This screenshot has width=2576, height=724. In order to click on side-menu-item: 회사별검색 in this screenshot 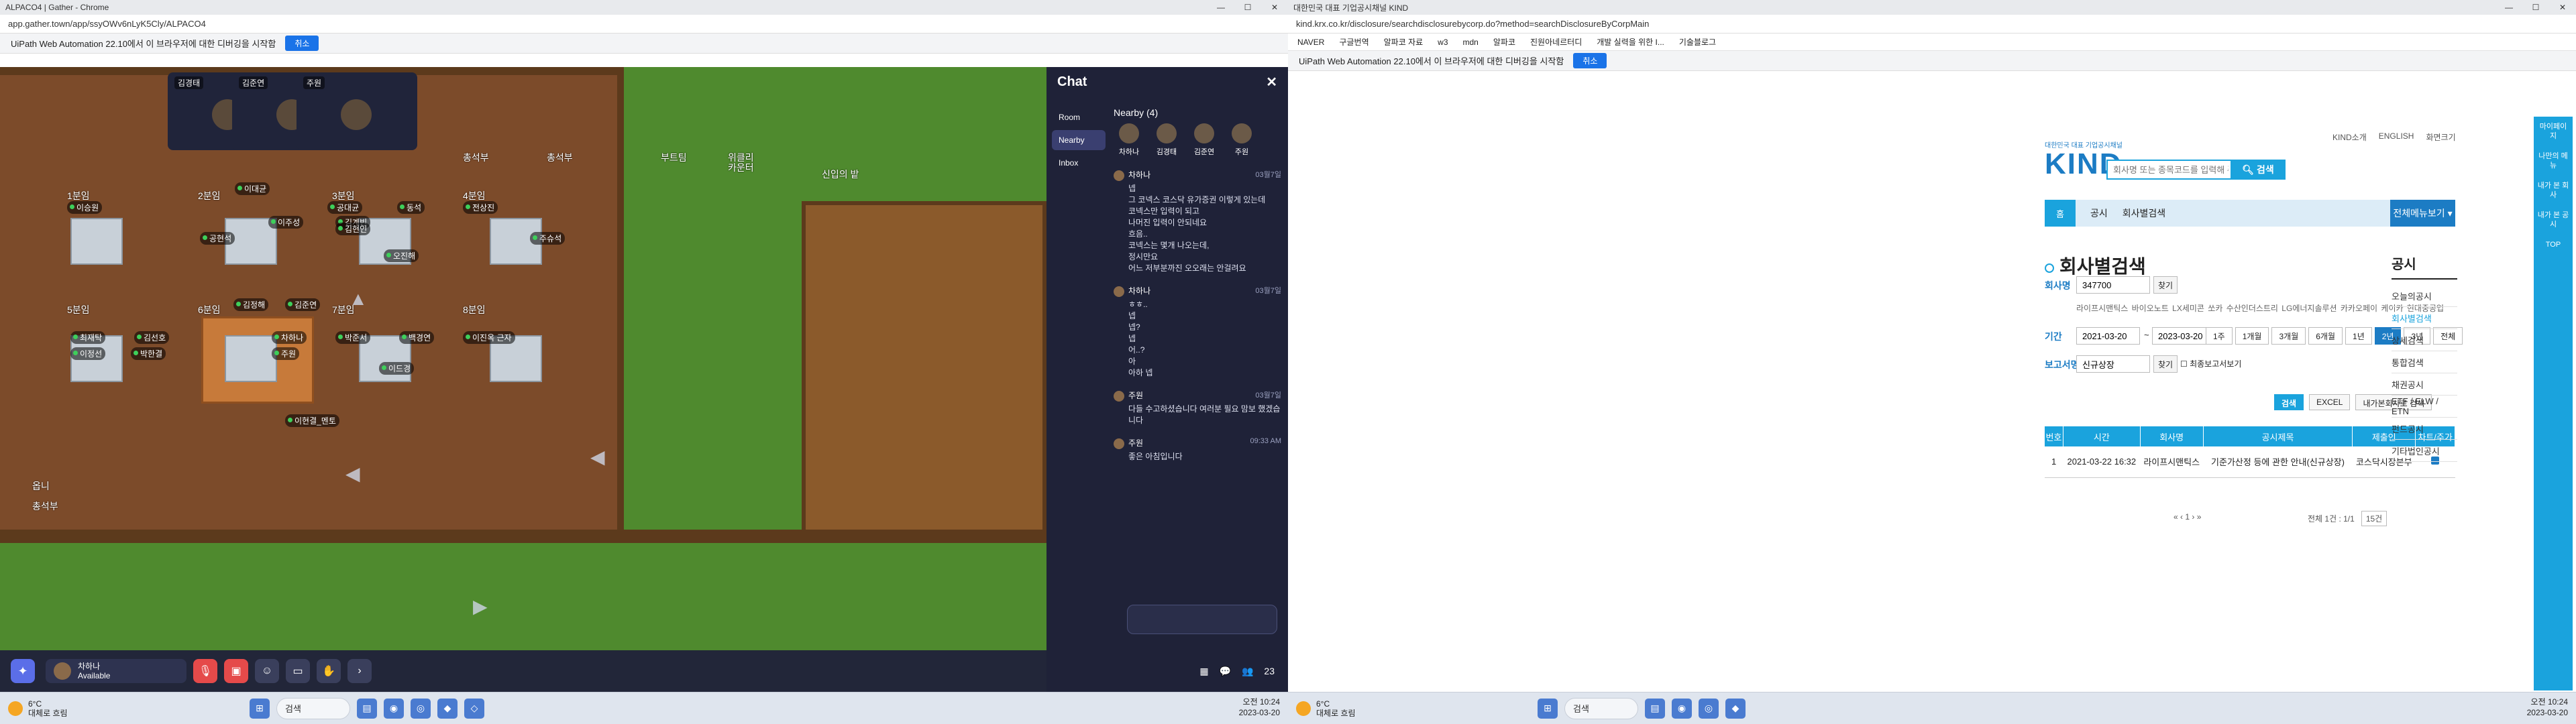, I will do `click(2424, 318)`.